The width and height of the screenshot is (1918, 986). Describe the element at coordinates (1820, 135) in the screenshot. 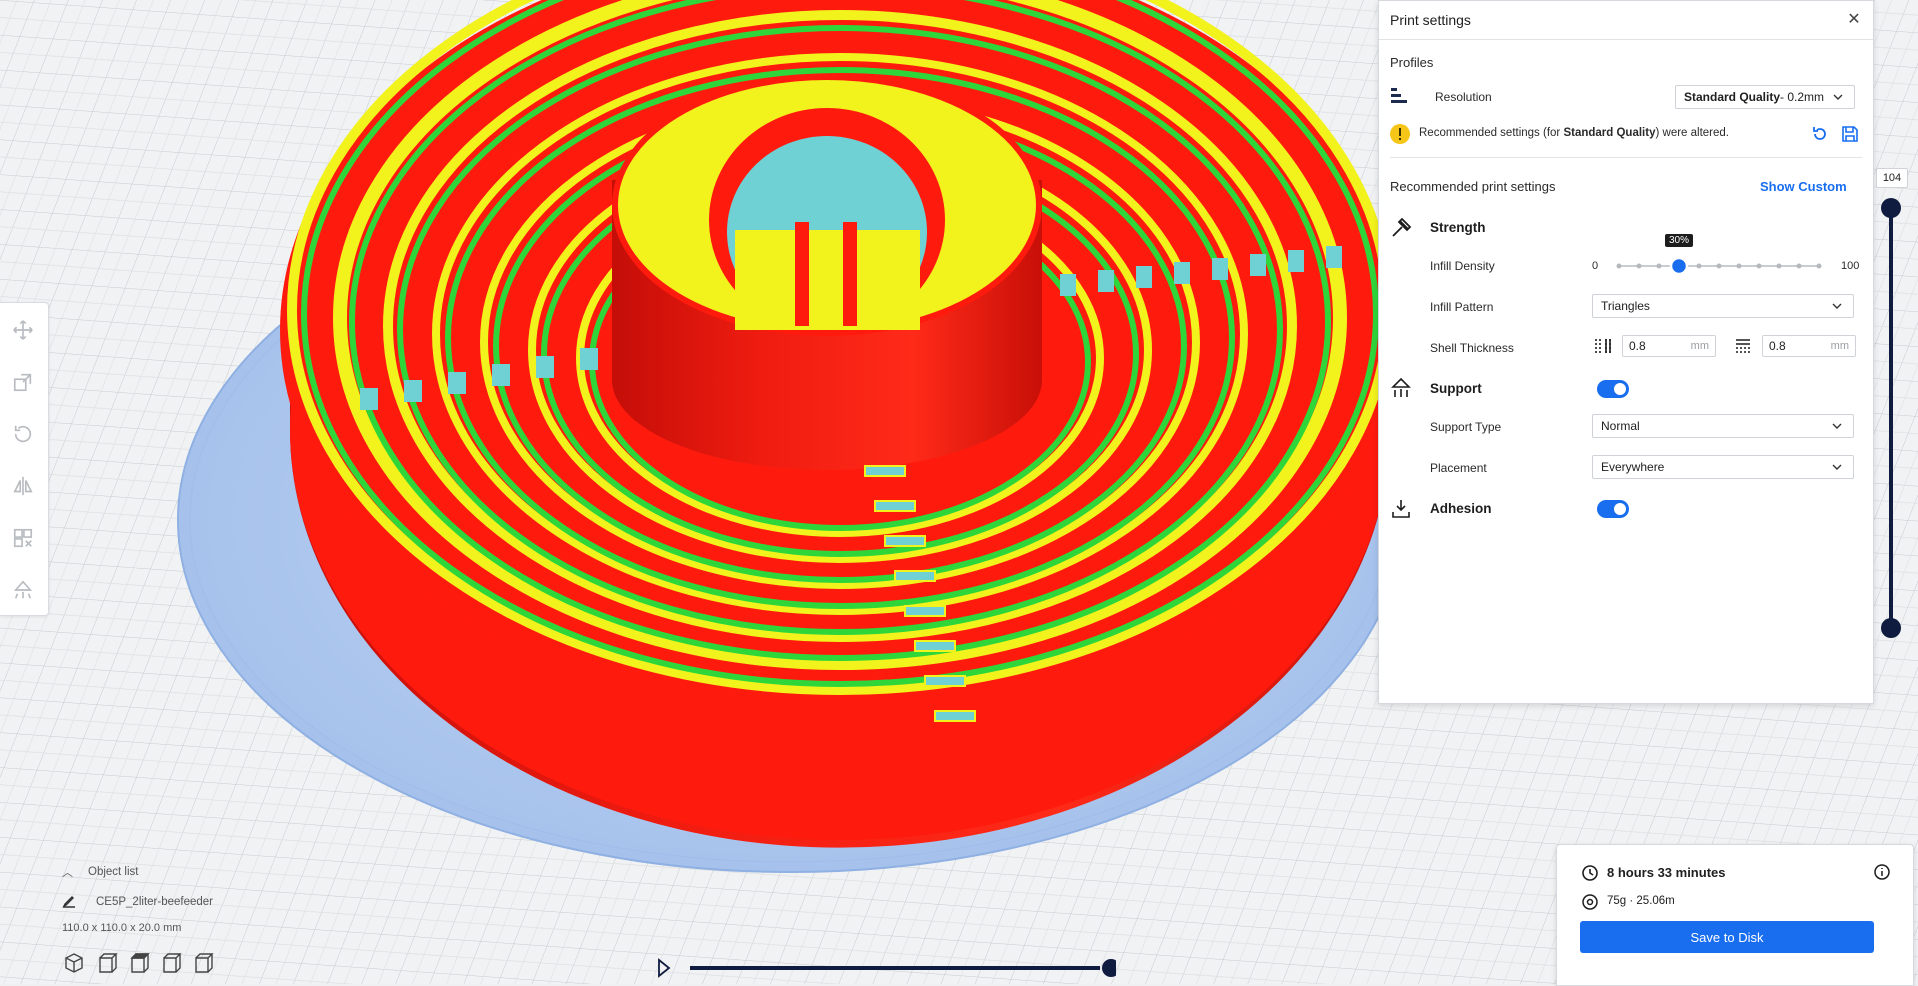

I see `reset-icon` at that location.